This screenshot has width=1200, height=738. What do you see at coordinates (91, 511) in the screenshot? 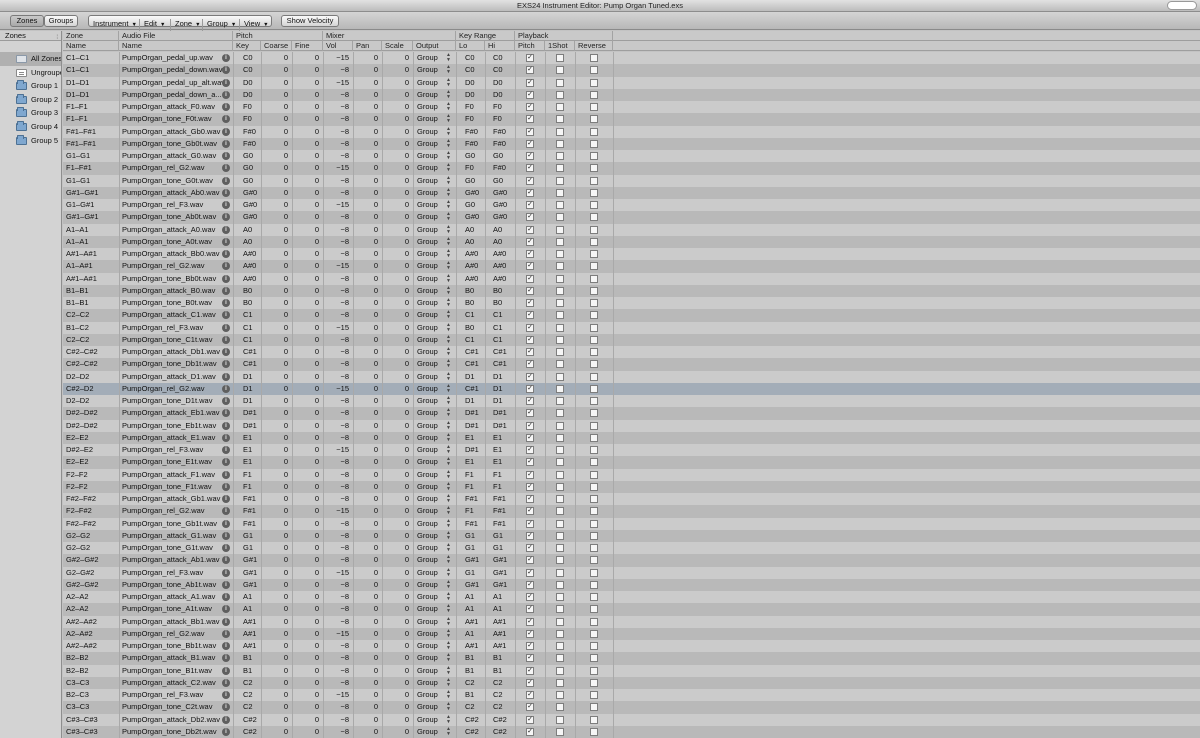
I see `cell-zone: F2–F#2` at bounding box center [91, 511].